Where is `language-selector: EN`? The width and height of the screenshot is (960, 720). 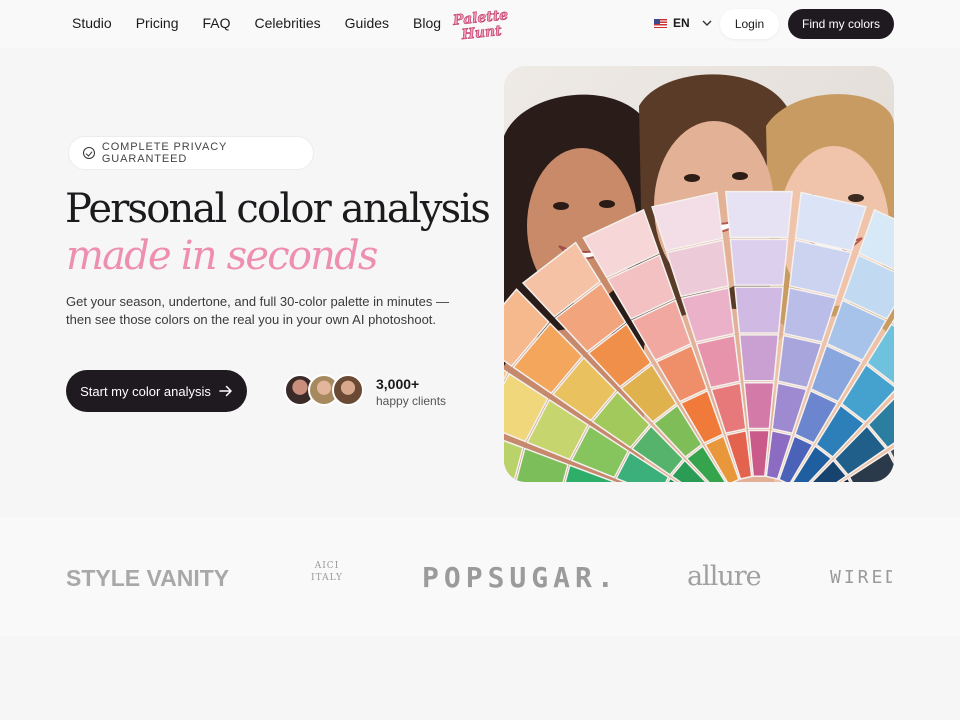
language-selector: EN is located at coordinates (683, 23).